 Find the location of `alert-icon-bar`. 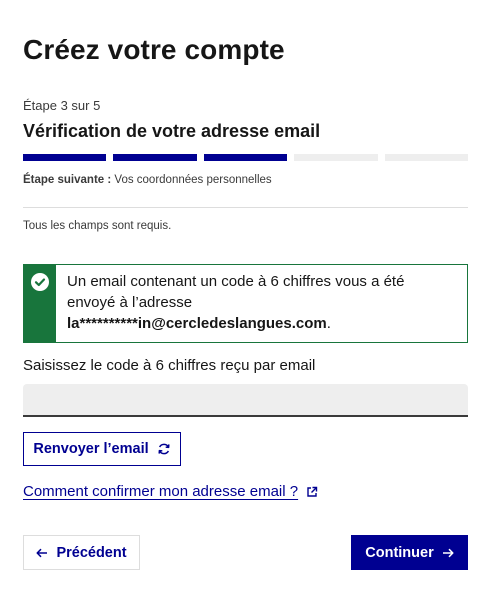

alert-icon-bar is located at coordinates (40, 303).